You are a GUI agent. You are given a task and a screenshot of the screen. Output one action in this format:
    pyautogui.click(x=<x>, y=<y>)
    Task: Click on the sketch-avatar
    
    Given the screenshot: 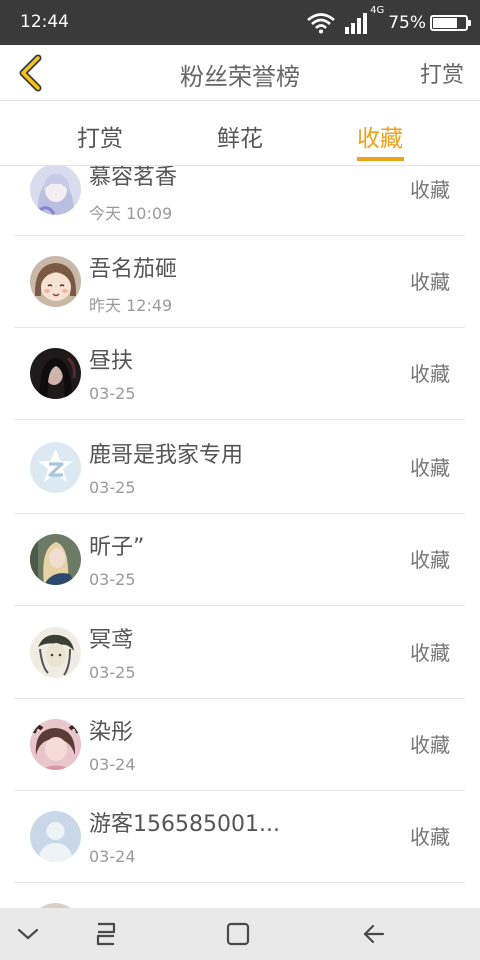 What is the action you would take?
    pyautogui.click(x=55, y=652)
    